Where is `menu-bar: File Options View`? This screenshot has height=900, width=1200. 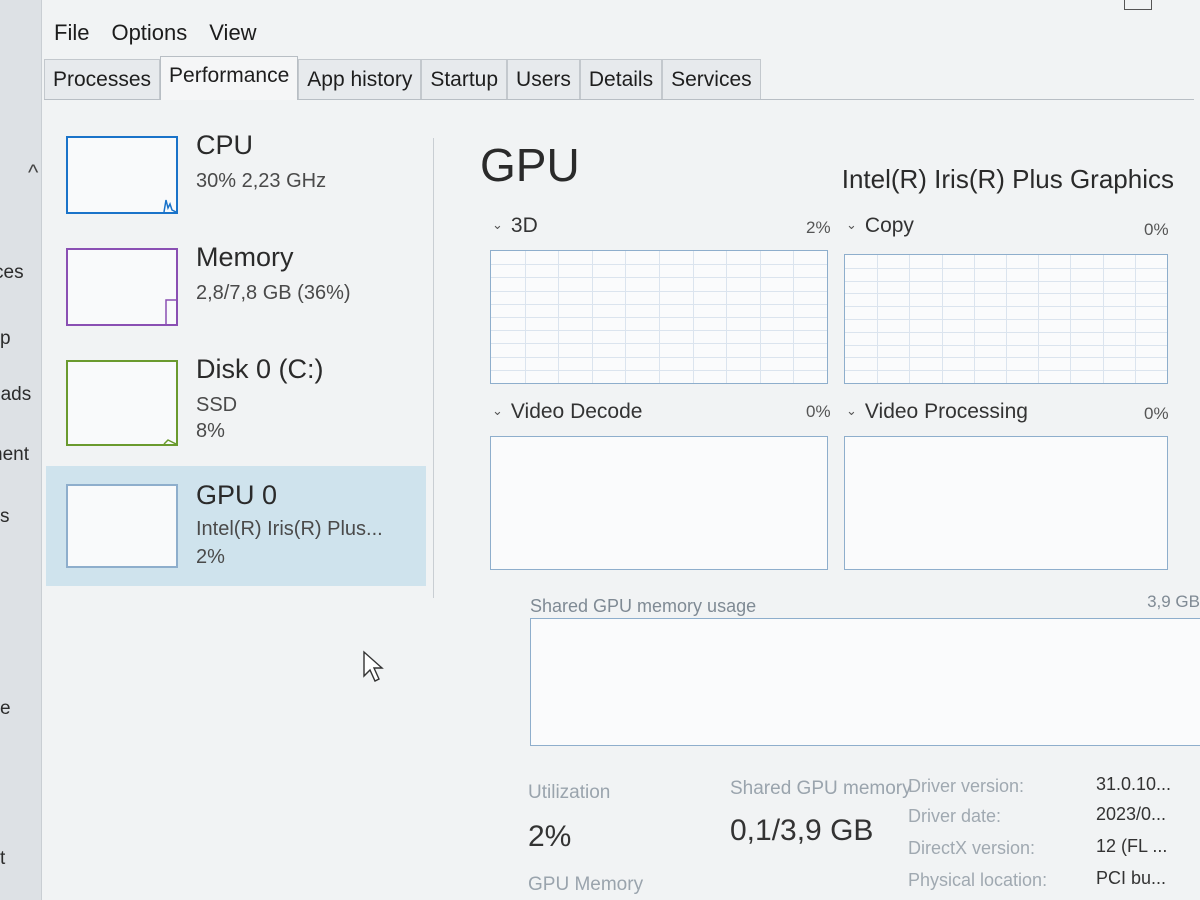 menu-bar: File Options View is located at coordinates (621, 29).